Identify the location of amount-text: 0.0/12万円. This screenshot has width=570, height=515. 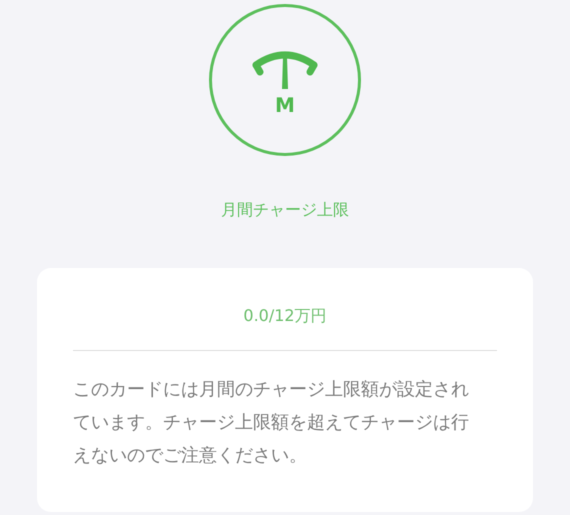
(285, 316).